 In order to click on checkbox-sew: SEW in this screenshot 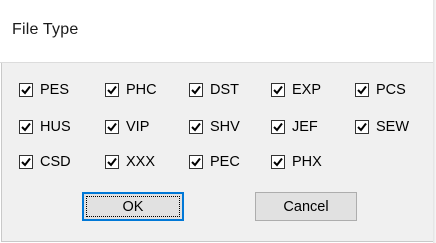, I will do `click(382, 127)`.